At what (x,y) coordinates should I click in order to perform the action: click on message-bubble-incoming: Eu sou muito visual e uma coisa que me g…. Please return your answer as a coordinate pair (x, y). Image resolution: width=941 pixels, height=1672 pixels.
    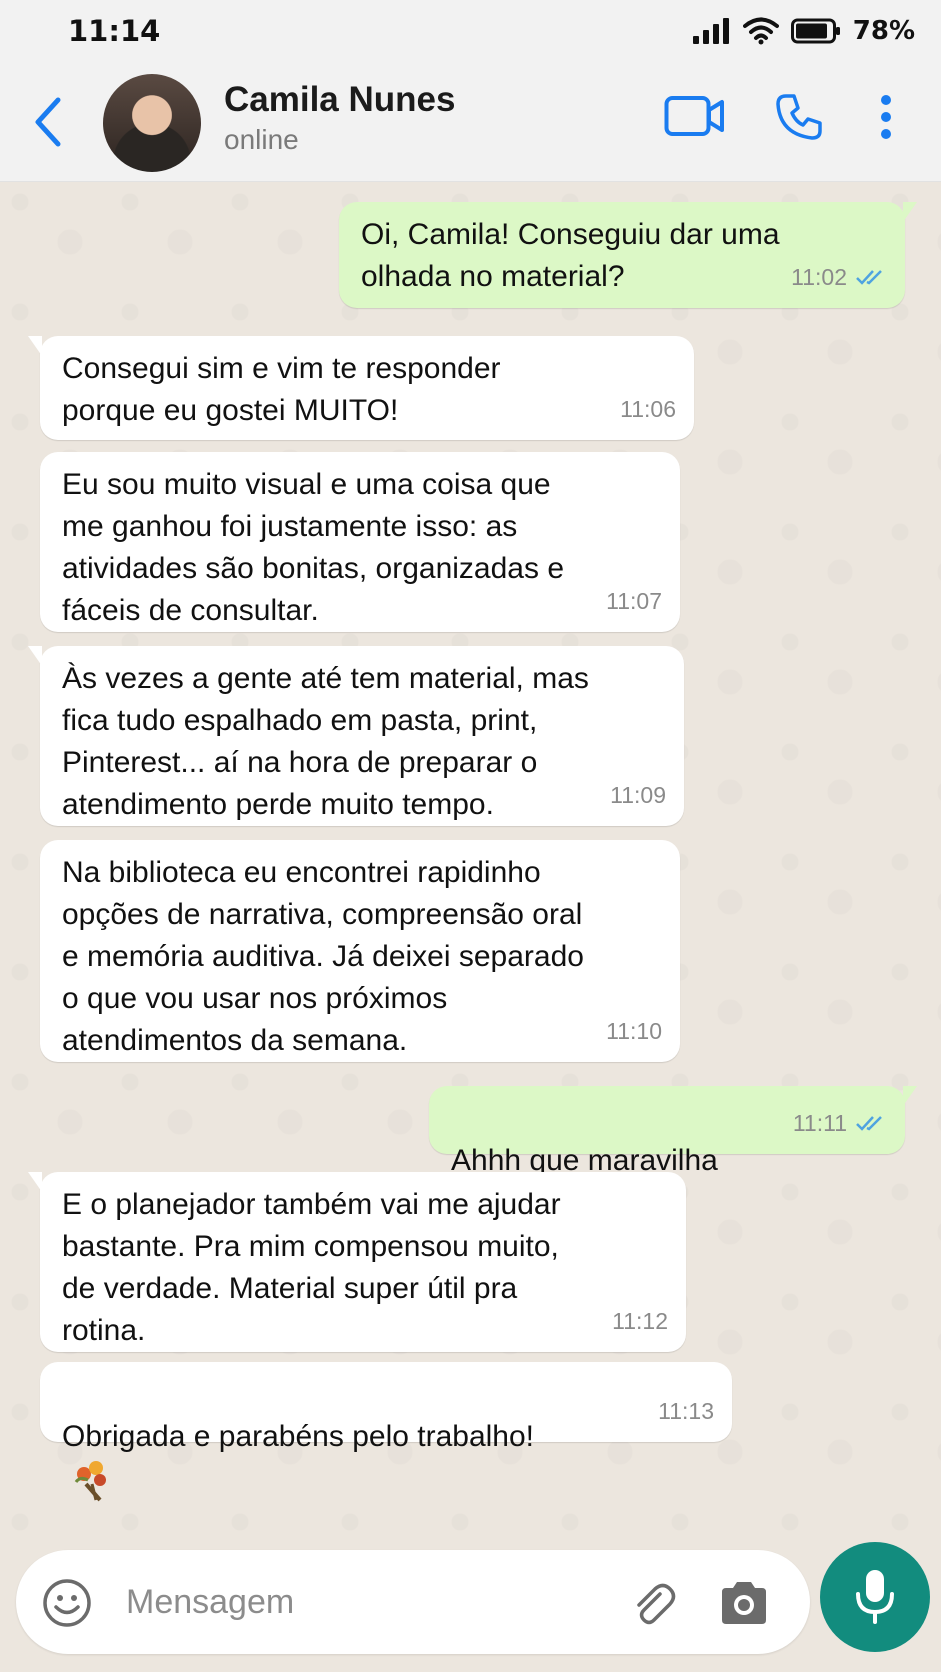
    Looking at the image, I should click on (360, 542).